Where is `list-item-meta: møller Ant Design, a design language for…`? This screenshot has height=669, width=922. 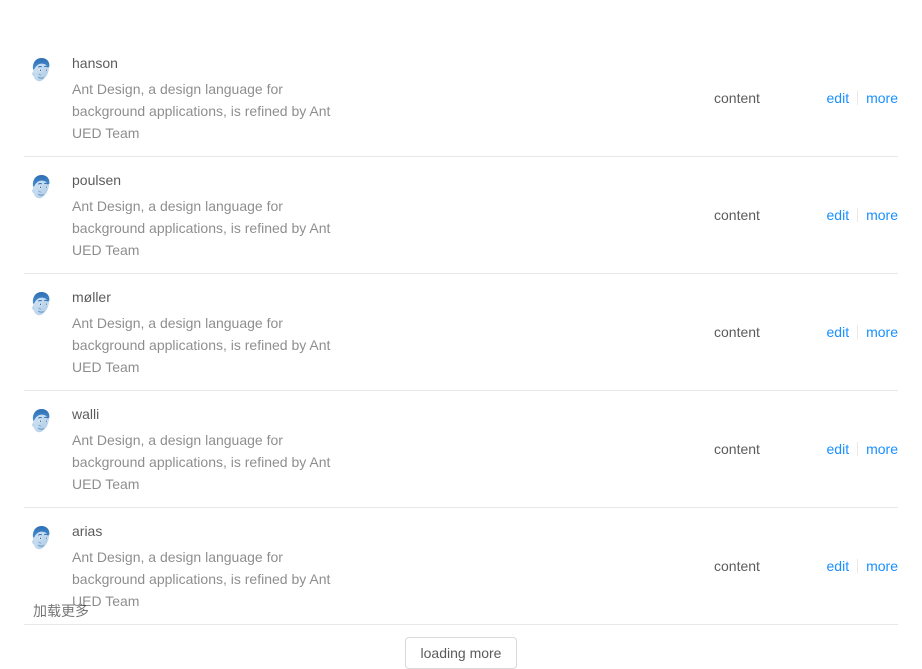 list-item-meta: møller Ant Design, a design language for… is located at coordinates (387, 332).